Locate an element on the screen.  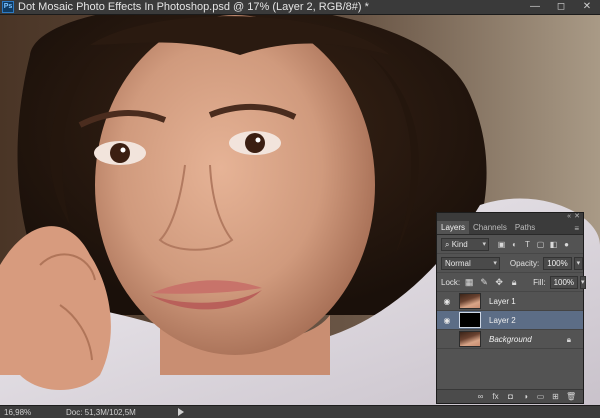
blend-opacity-row: Normal ▾ Opacity: 100% ▾ is located at coordinates (510, 263).